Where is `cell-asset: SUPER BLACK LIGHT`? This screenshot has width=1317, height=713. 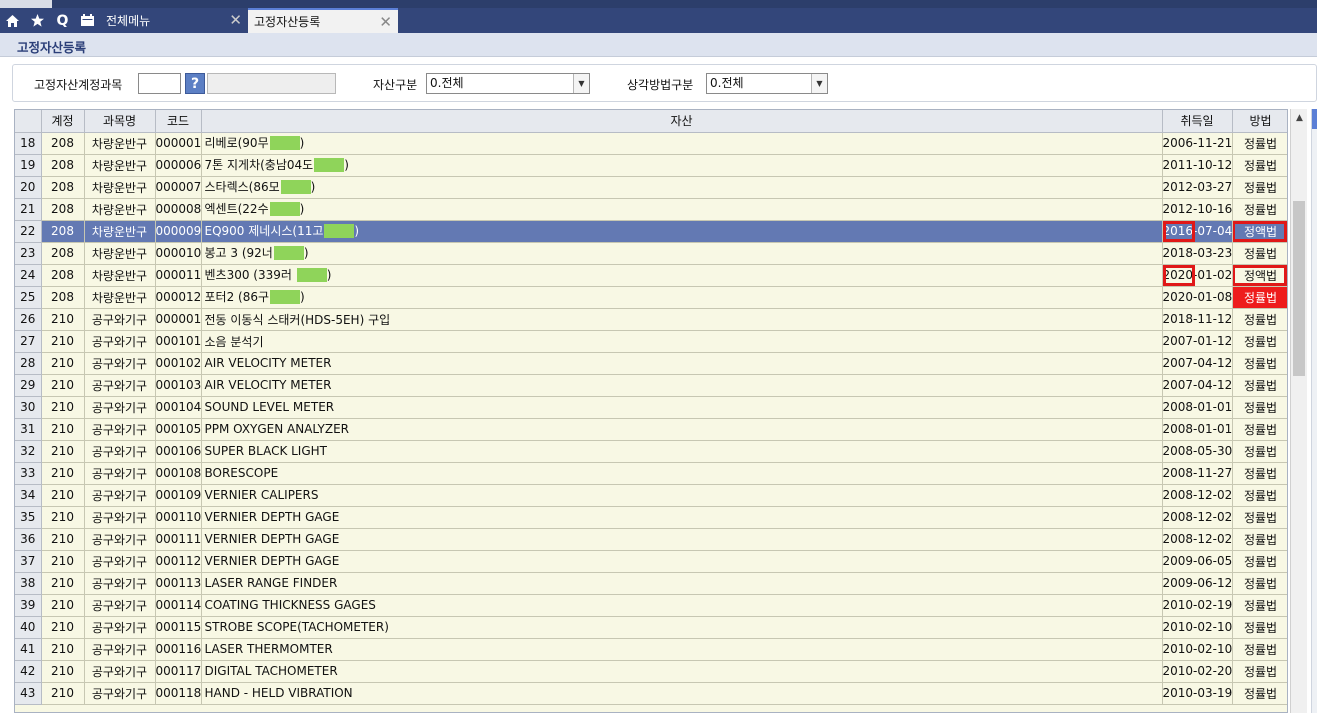 cell-asset: SUPER BLACK LIGHT is located at coordinates (682, 451).